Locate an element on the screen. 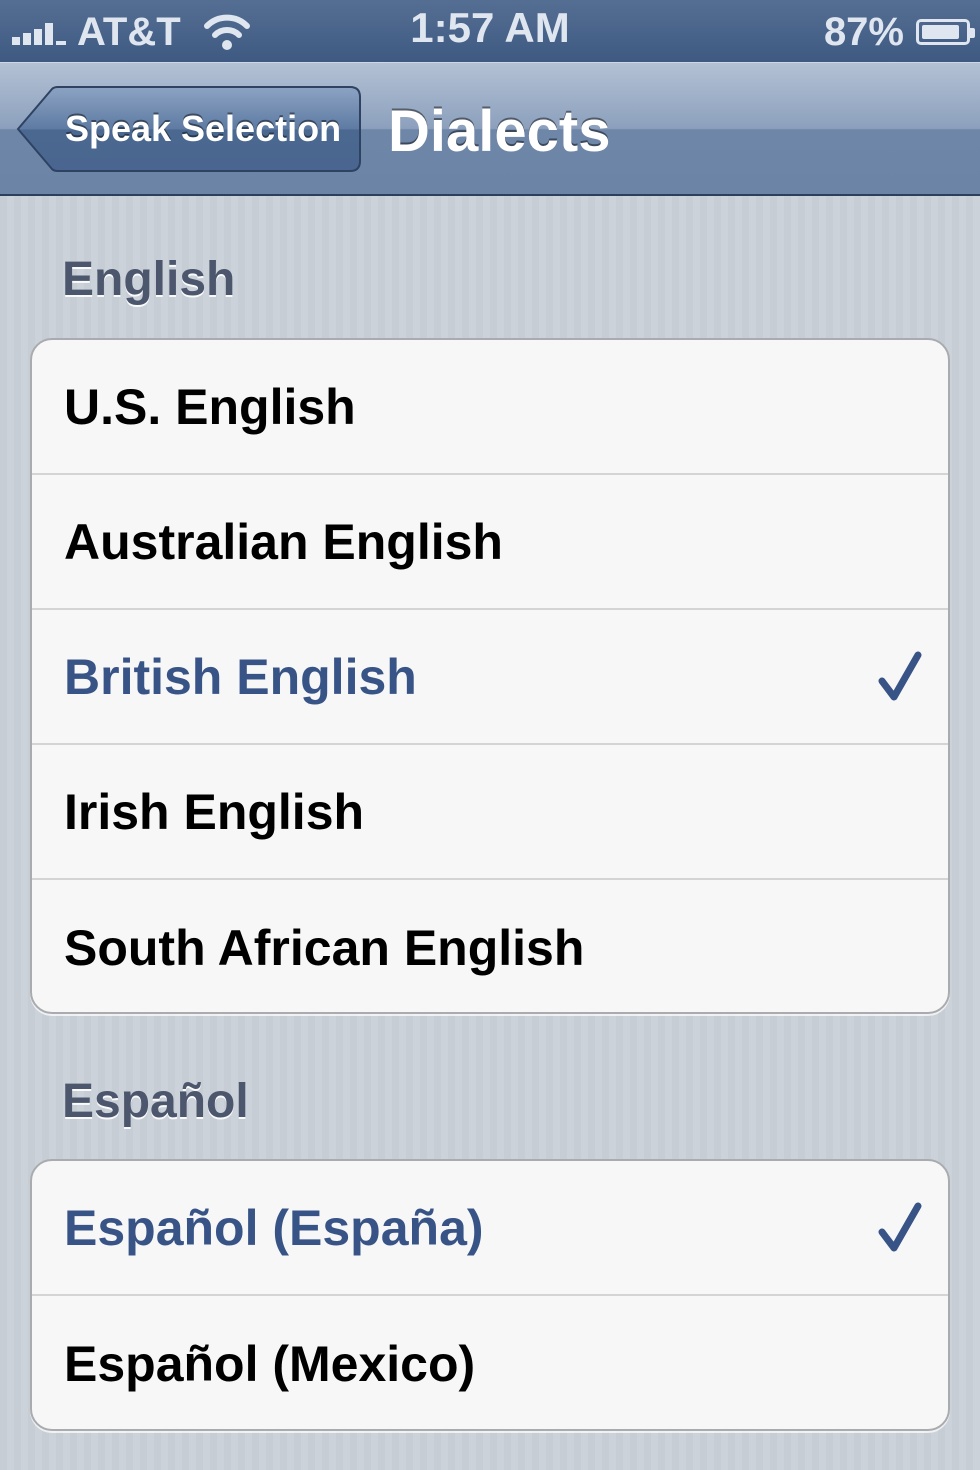  status-right: 87% is located at coordinates (899, 32).